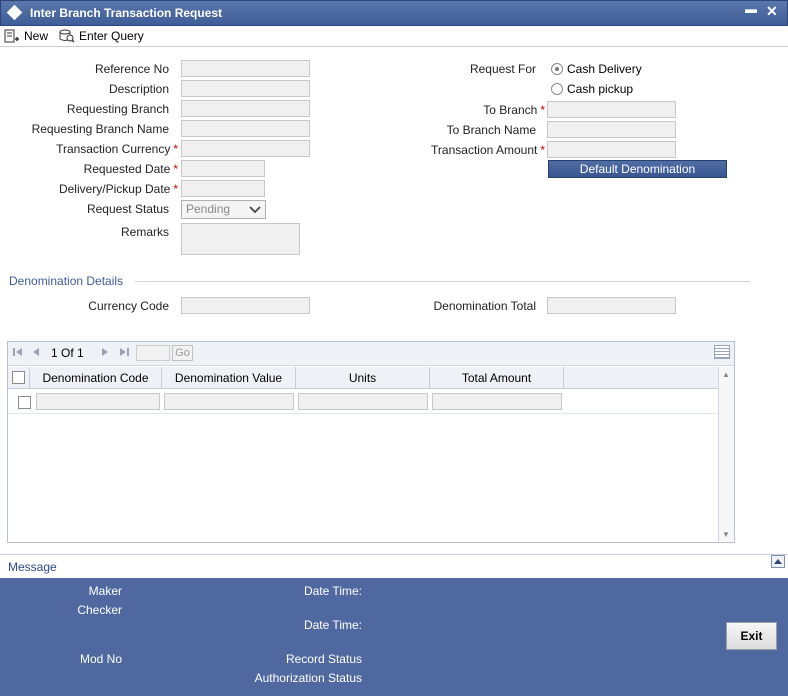  What do you see at coordinates (497, 378) in the screenshot?
I see `column-total-amount: Total Amount` at bounding box center [497, 378].